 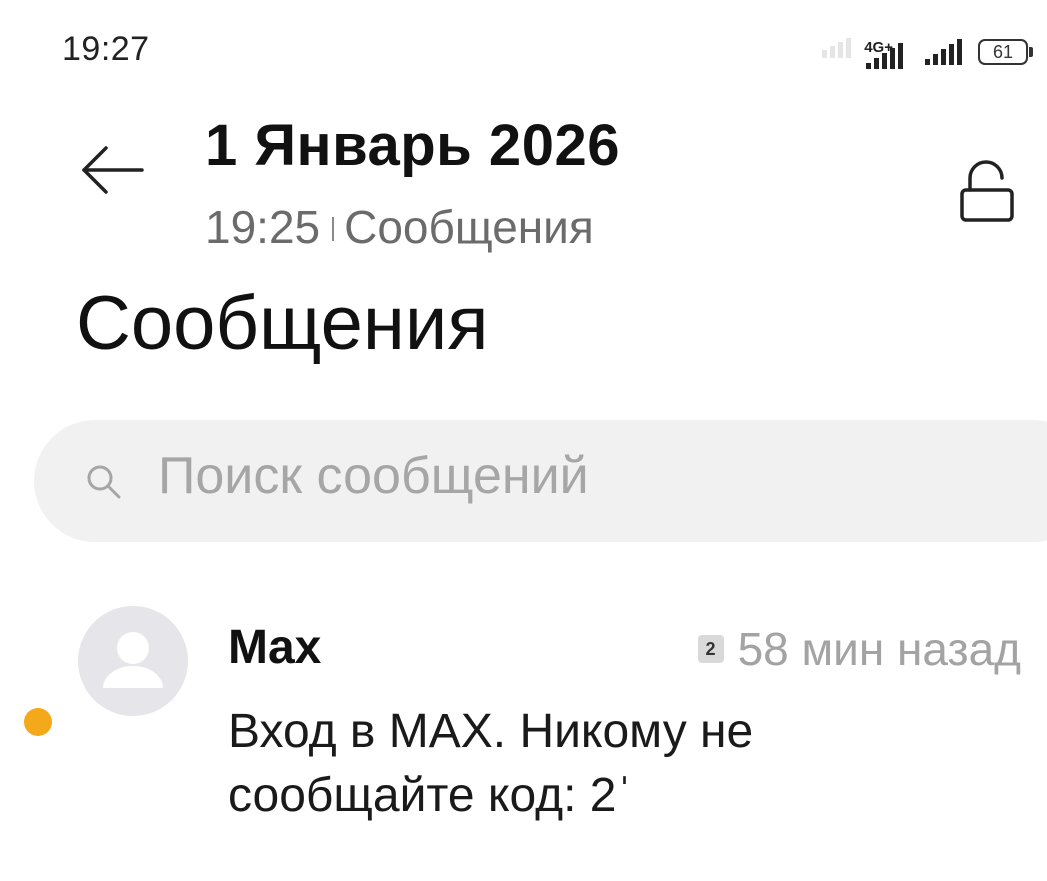 What do you see at coordinates (104, 482) in the screenshot?
I see `search-icon` at bounding box center [104, 482].